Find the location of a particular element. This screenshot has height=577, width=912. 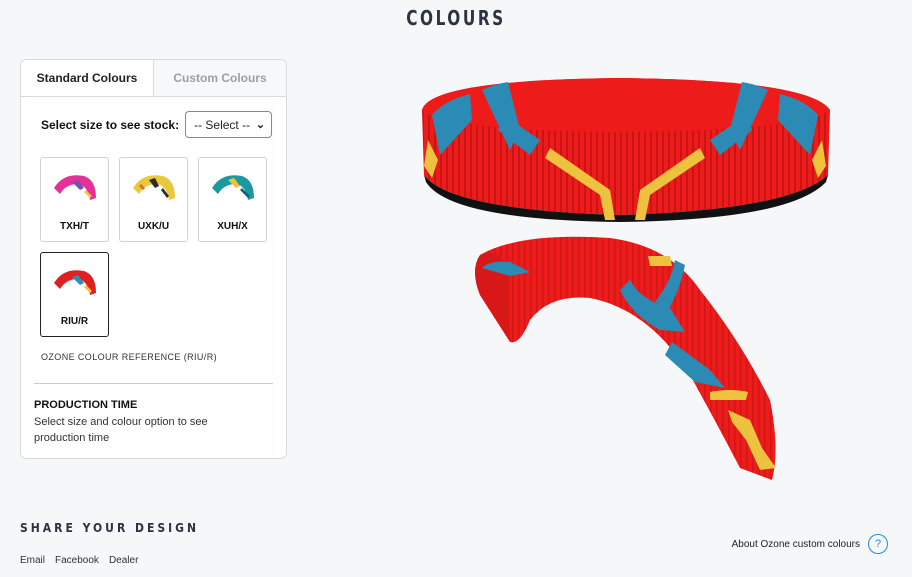

size-row: Select size to see stock: -- Select -- ⌄ is located at coordinates (157, 124).